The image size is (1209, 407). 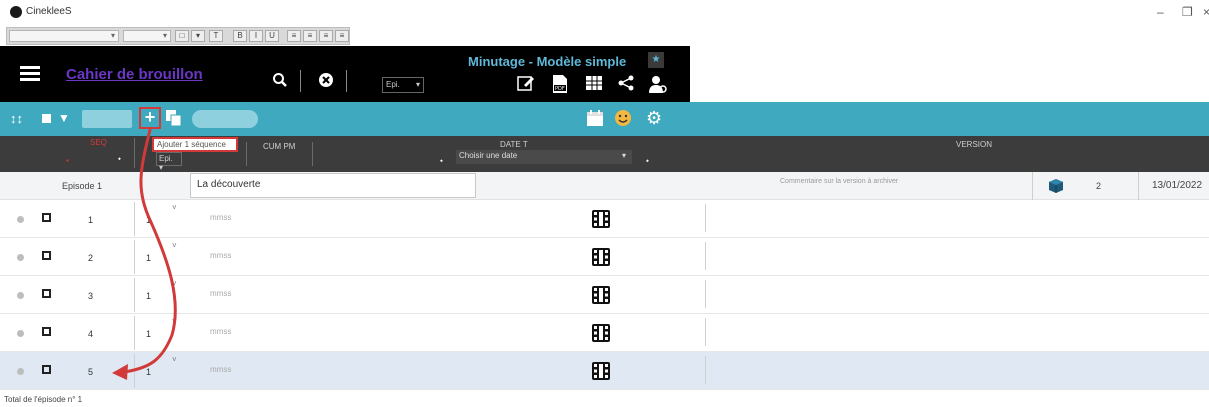 I want to click on cell-divider, so click(x=1138, y=186).